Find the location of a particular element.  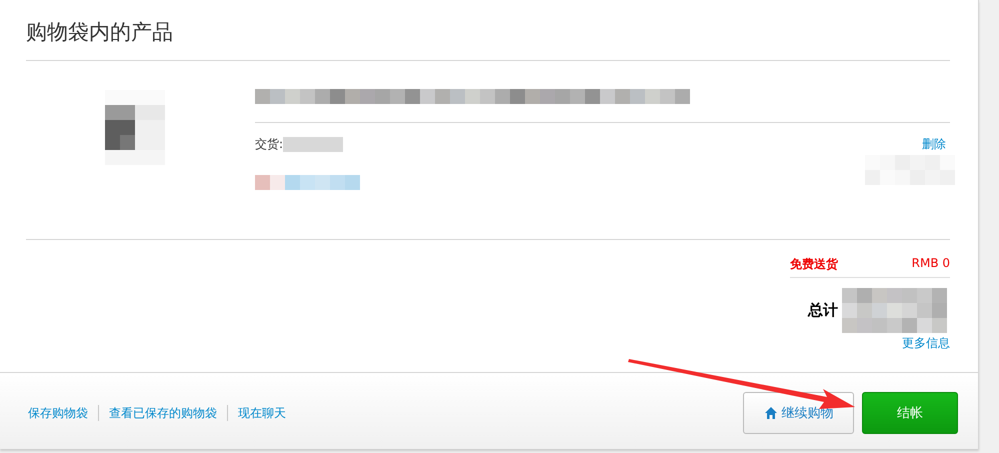

footer-link: 现在聊天 is located at coordinates (262, 413).